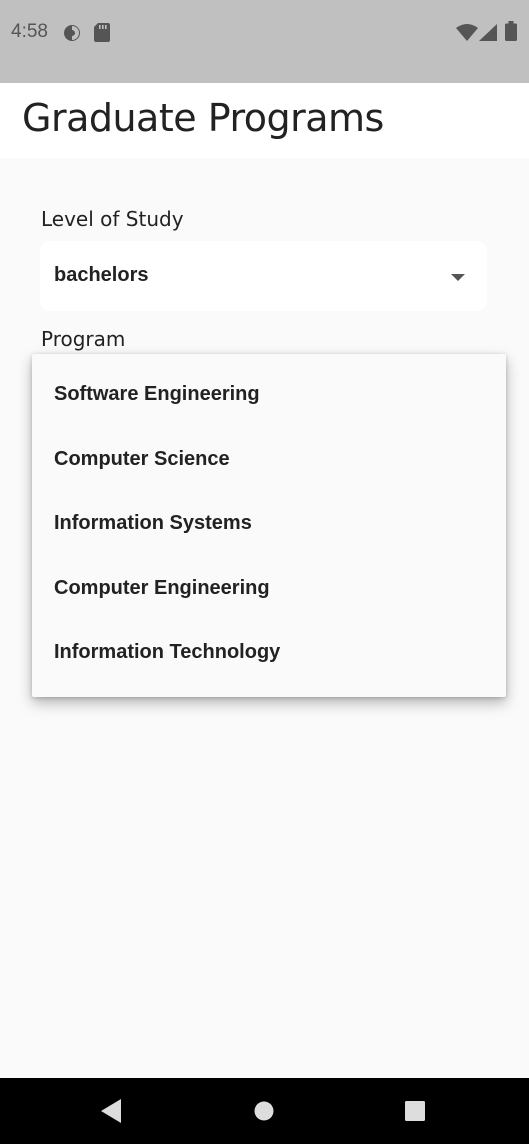 This screenshot has height=1144, width=529. Describe the element at coordinates (467, 34) in the screenshot. I see `wifi-icon` at that location.